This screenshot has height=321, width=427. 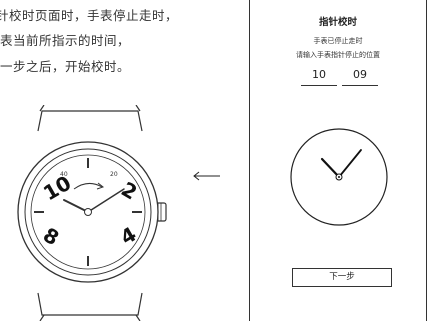 What do you see at coordinates (342, 277) in the screenshot?
I see `next-button: 下一步` at bounding box center [342, 277].